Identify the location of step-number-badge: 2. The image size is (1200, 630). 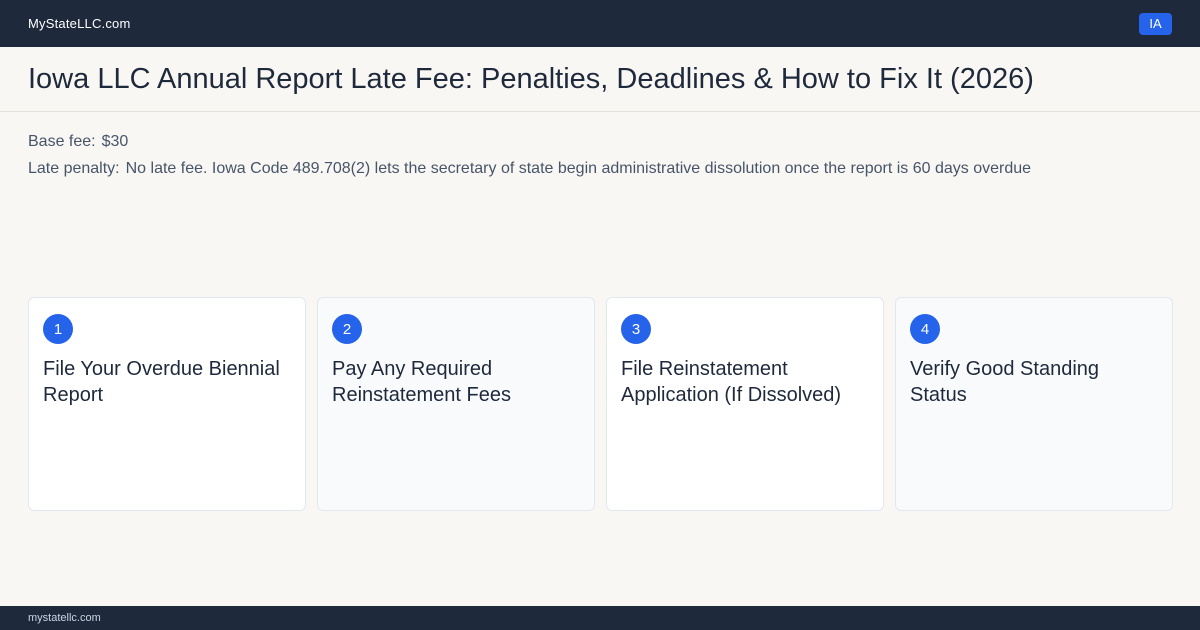
(347, 329).